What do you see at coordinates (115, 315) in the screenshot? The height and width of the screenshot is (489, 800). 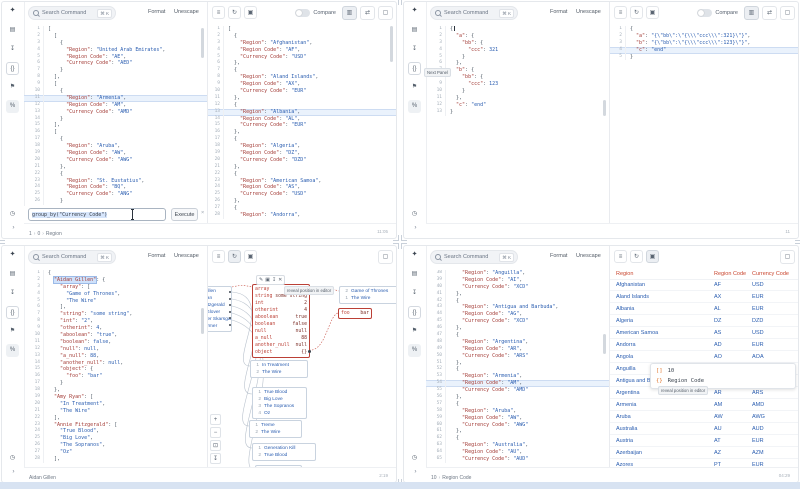 I see `code-line: 7 "string": "some string",` at bounding box center [115, 315].